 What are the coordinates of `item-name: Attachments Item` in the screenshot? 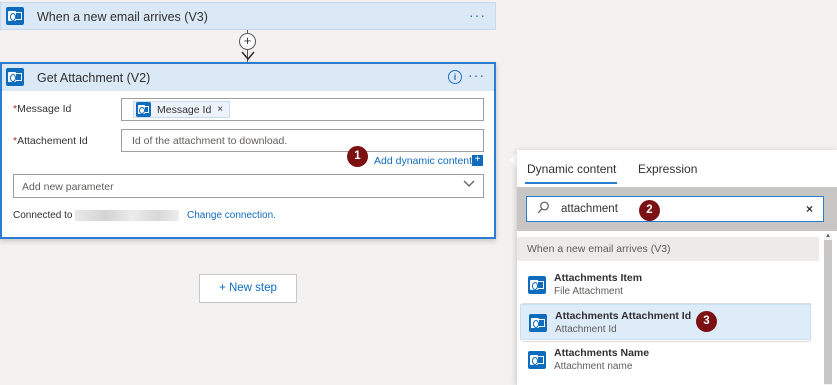 It's located at (598, 278).